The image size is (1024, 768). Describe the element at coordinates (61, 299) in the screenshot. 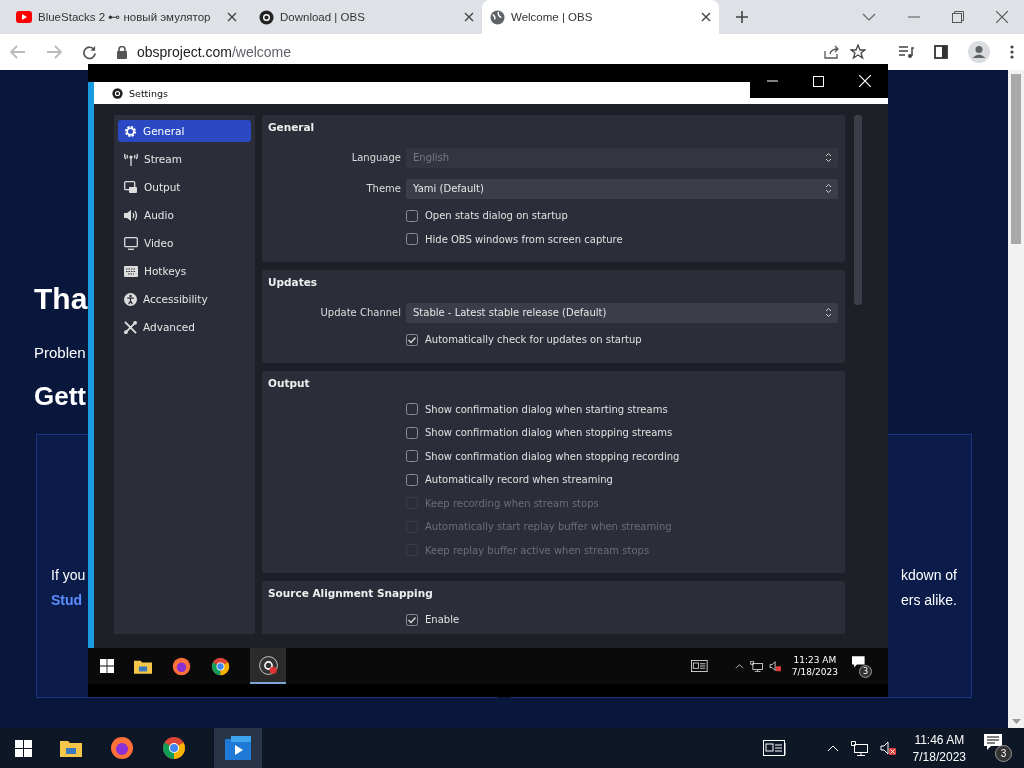

I see `page-heading: Tha` at that location.